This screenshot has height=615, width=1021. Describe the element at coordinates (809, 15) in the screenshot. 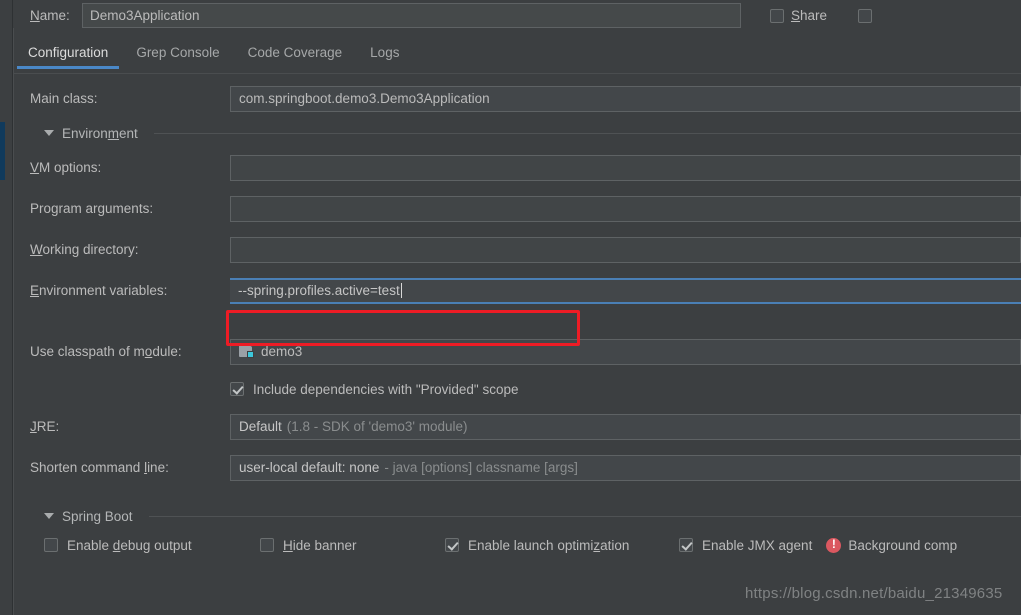

I see `share-label: Share` at that location.